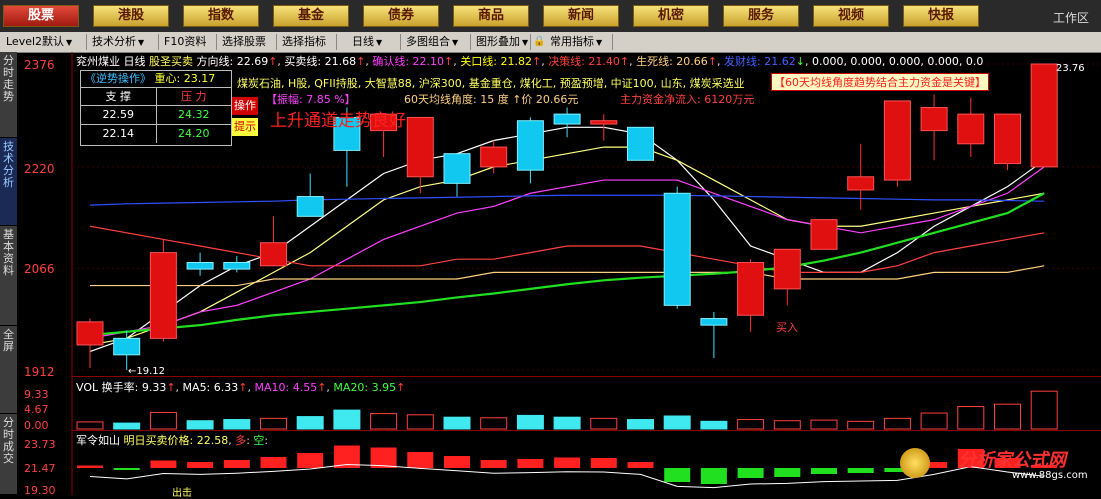  I want to click on pressure-header: 压 力, so click(194, 96).